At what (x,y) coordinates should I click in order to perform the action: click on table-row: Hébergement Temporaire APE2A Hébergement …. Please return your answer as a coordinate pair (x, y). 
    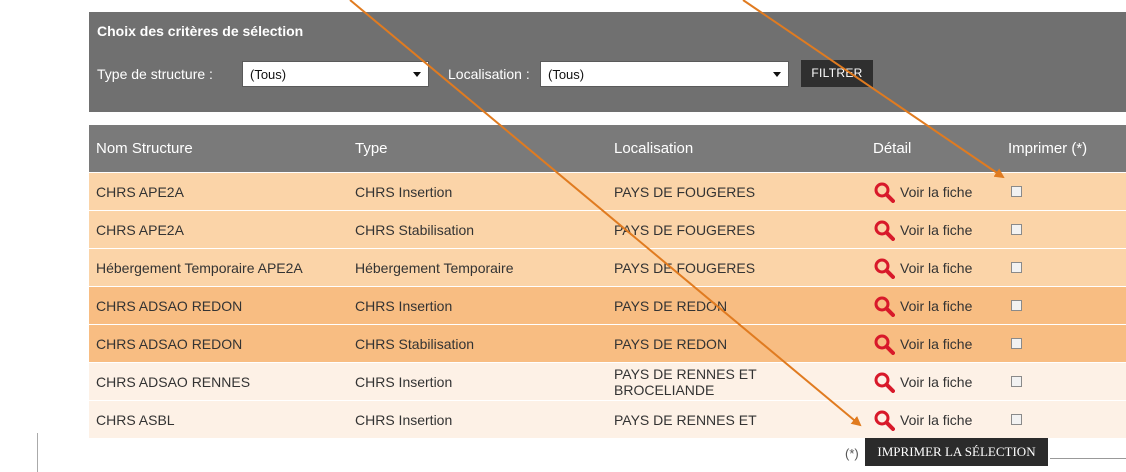
    Looking at the image, I should click on (607, 267).